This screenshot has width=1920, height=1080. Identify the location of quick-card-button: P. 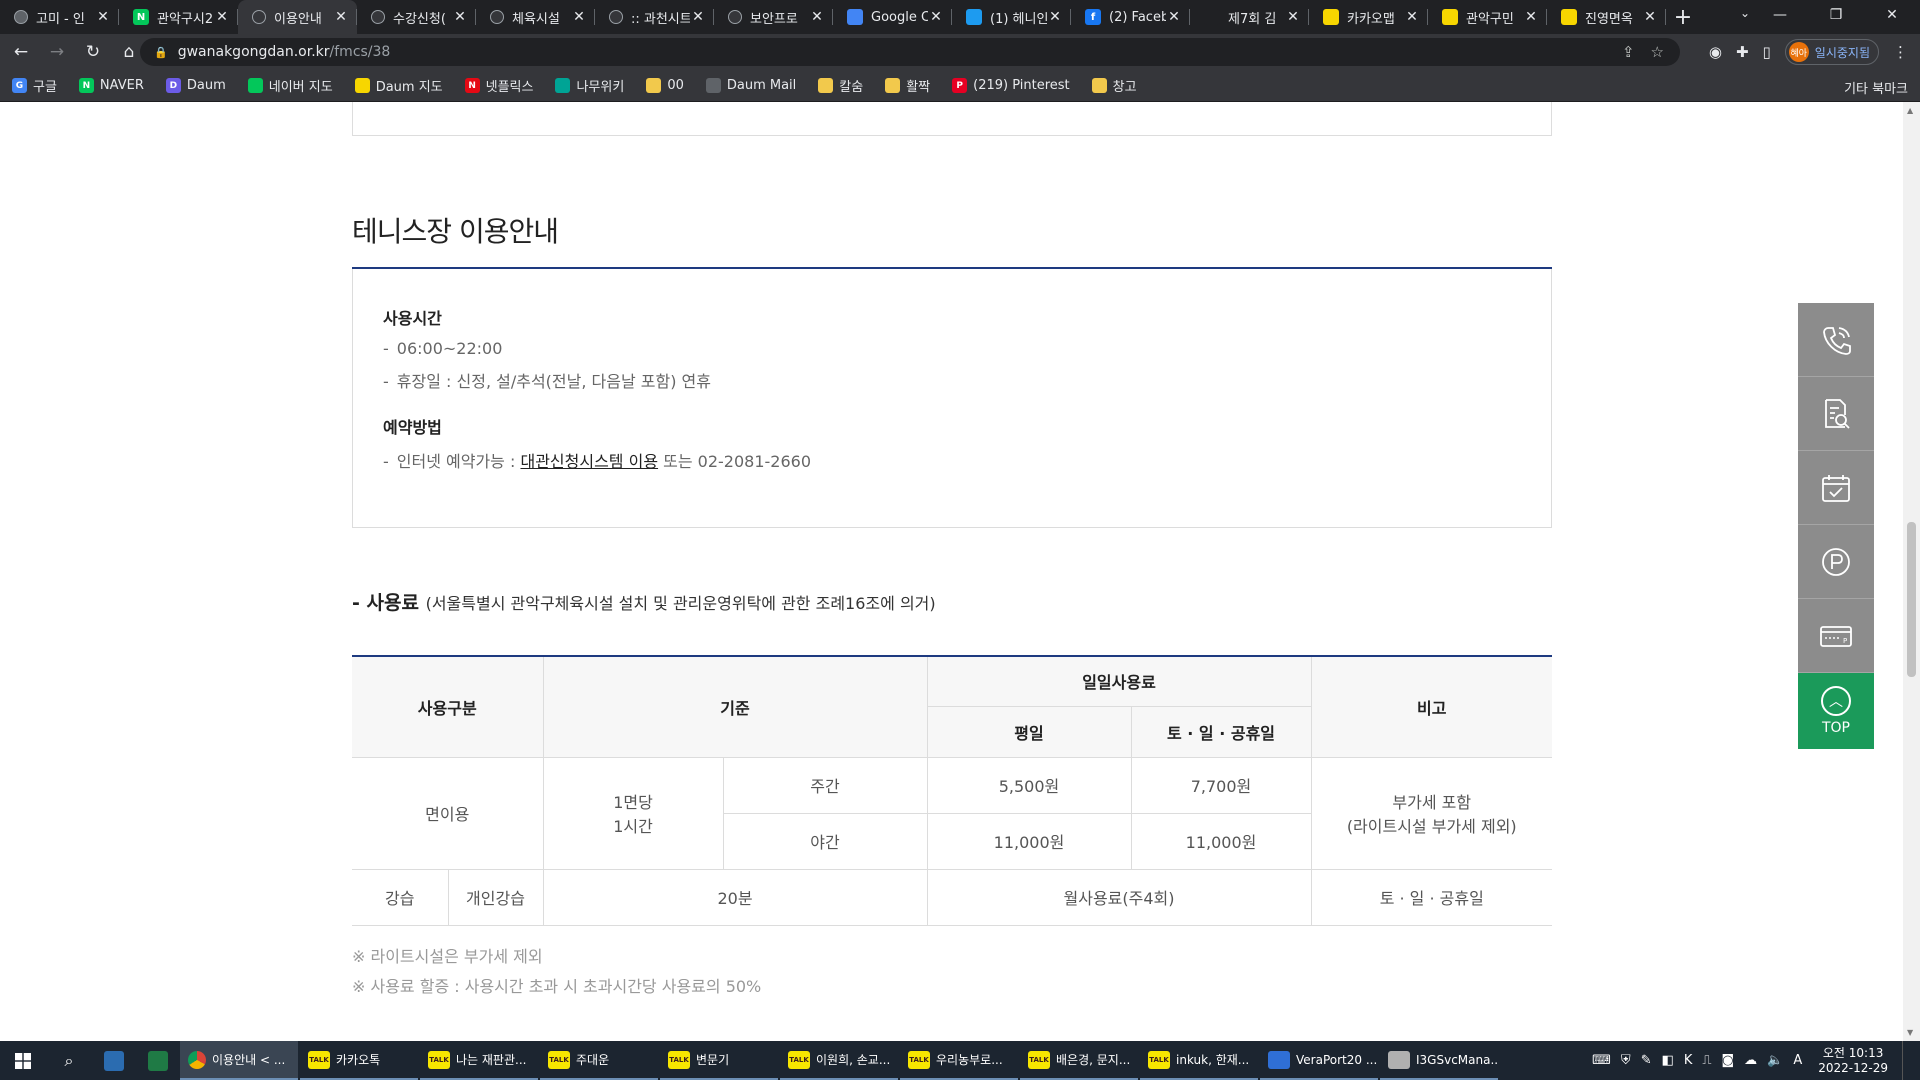
(1836, 636).